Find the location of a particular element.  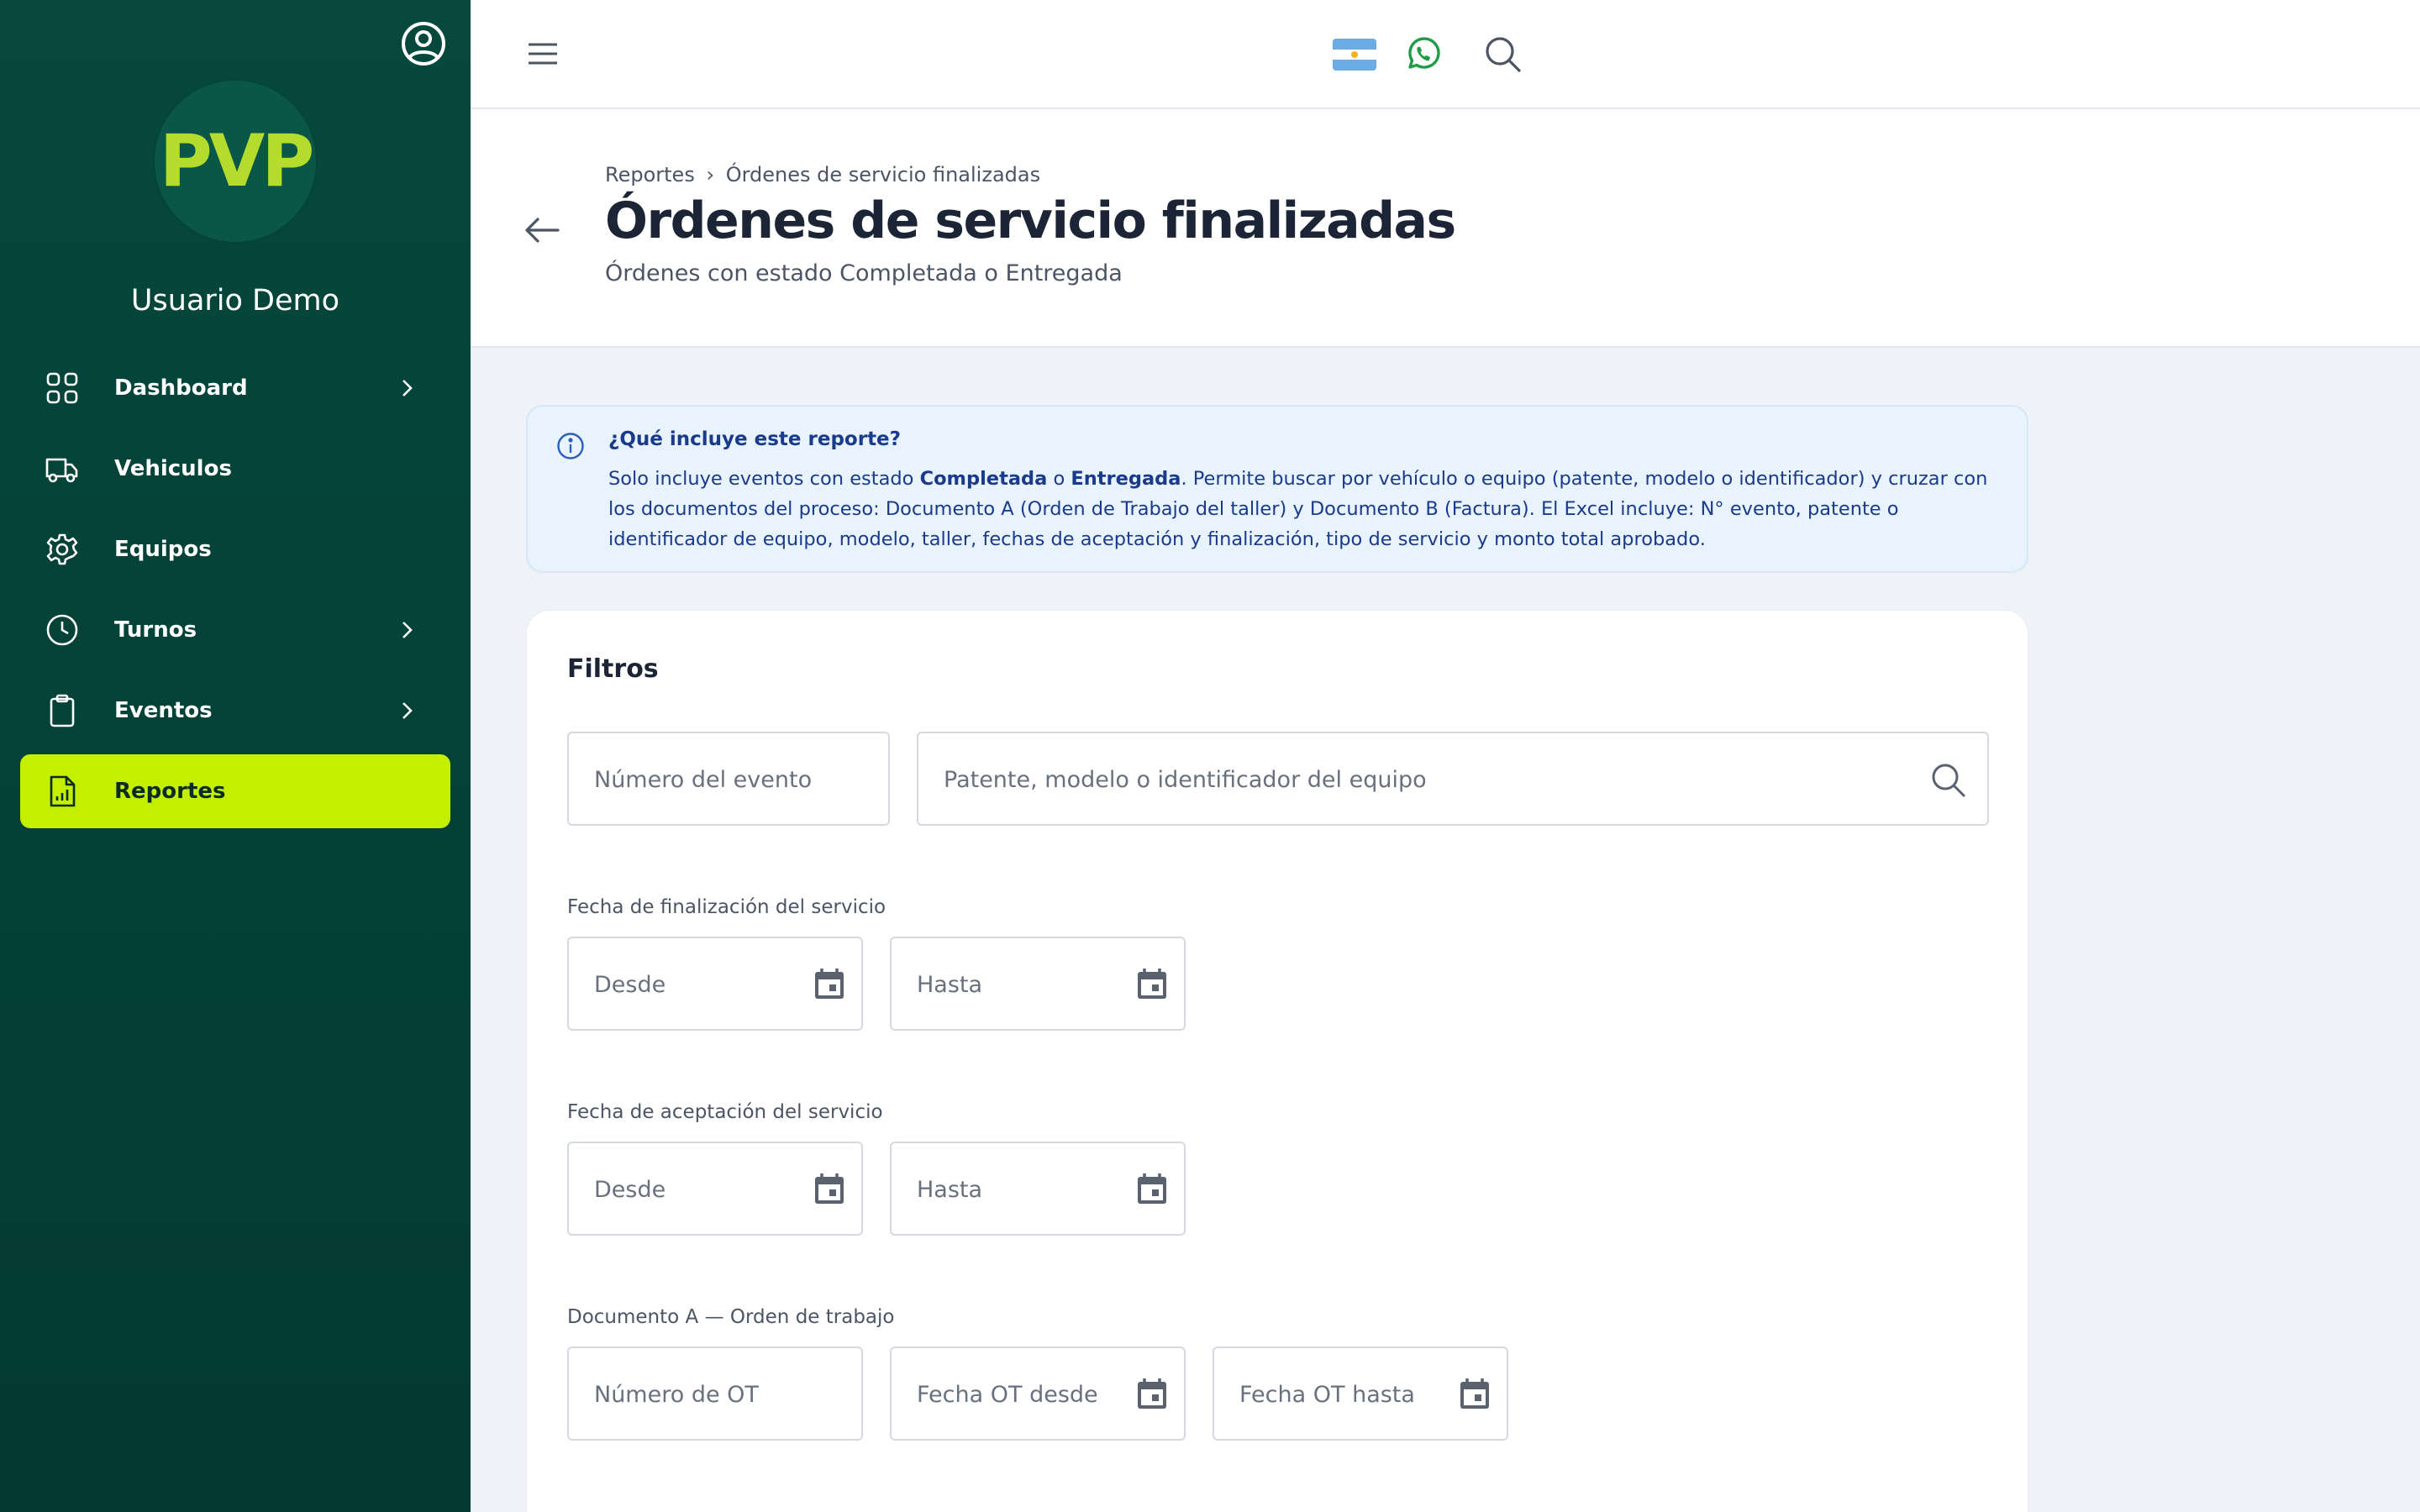

sidebar-item-label: Turnos is located at coordinates (155, 630).